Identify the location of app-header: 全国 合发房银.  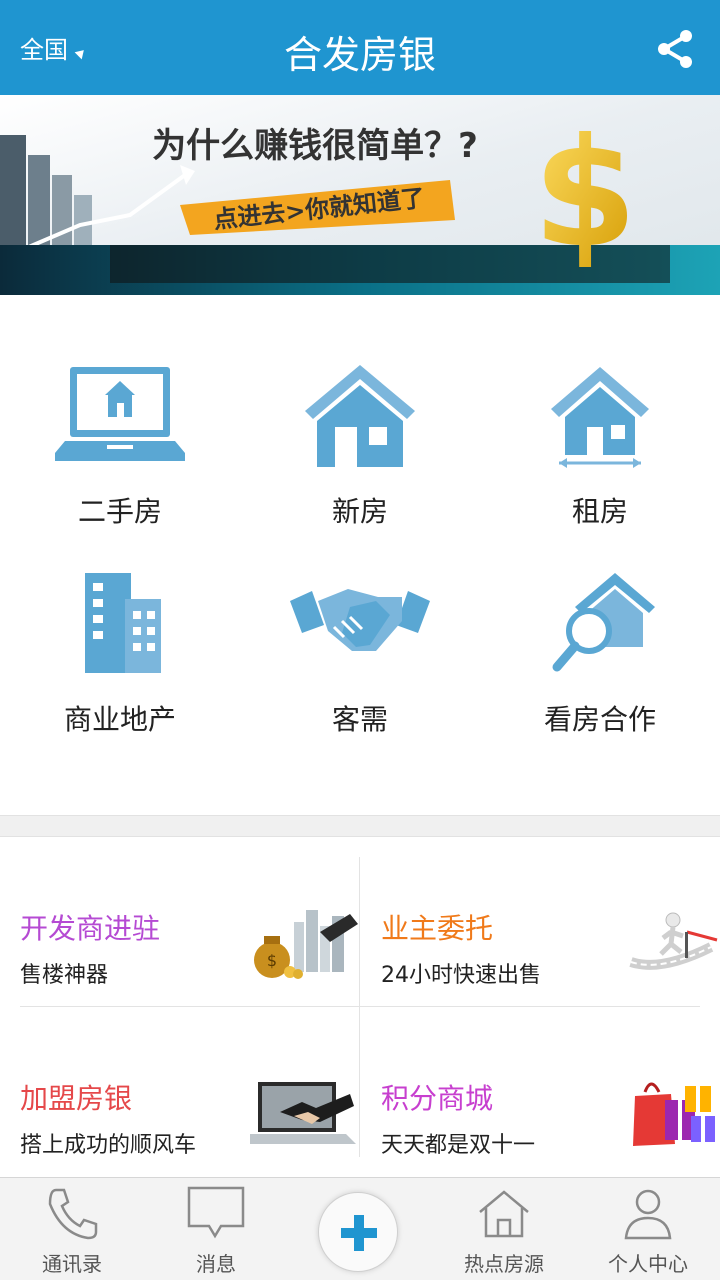
(360, 47).